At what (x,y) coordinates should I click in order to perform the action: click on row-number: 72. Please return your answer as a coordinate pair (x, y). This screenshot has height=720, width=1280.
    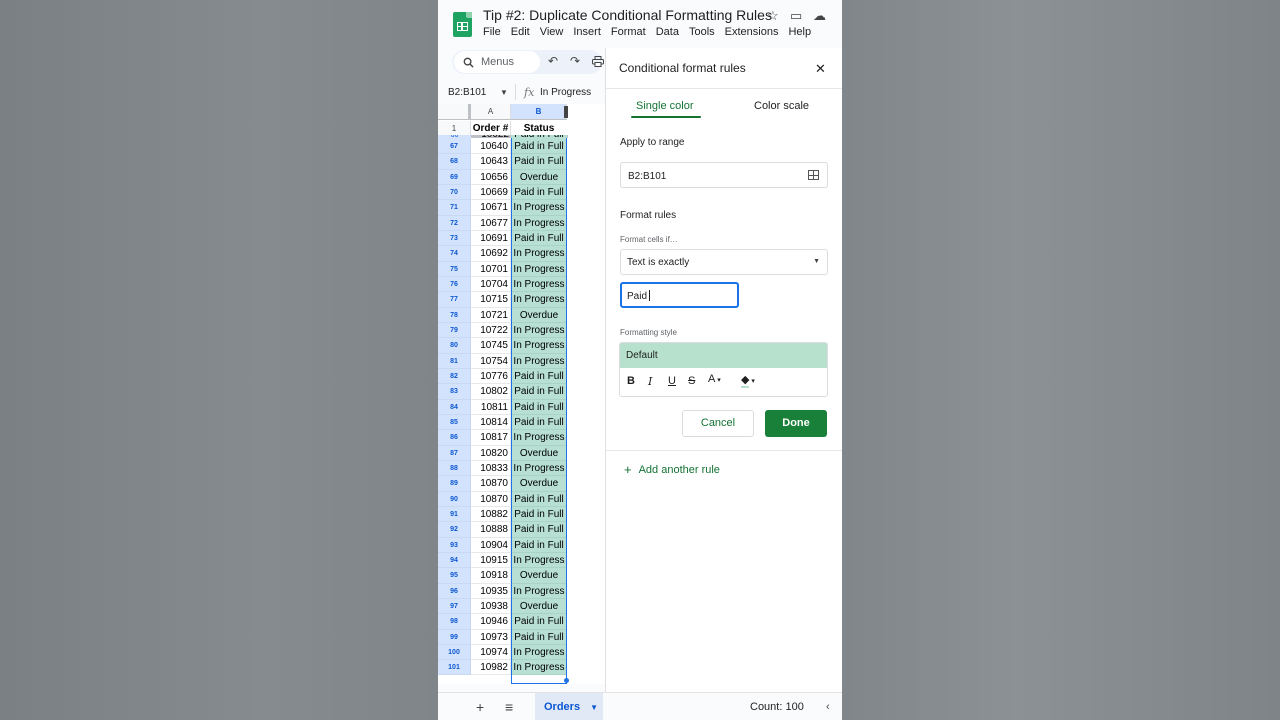
    Looking at the image, I should click on (454, 223).